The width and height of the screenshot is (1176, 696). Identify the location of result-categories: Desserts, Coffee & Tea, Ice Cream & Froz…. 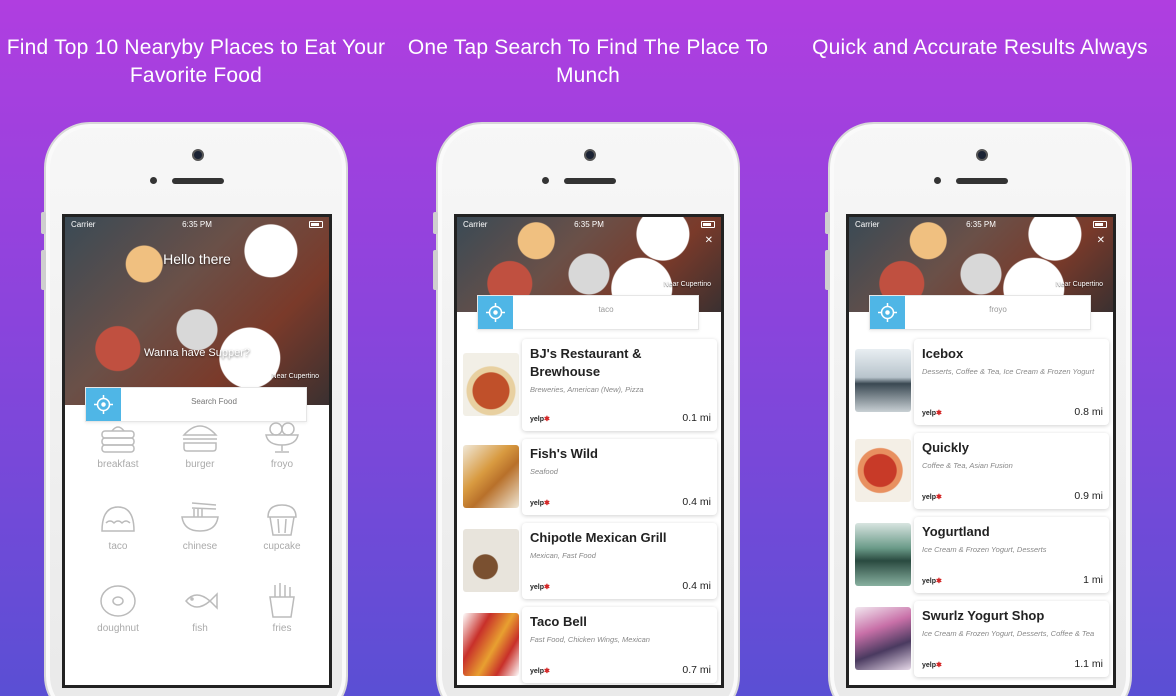
(1008, 371).